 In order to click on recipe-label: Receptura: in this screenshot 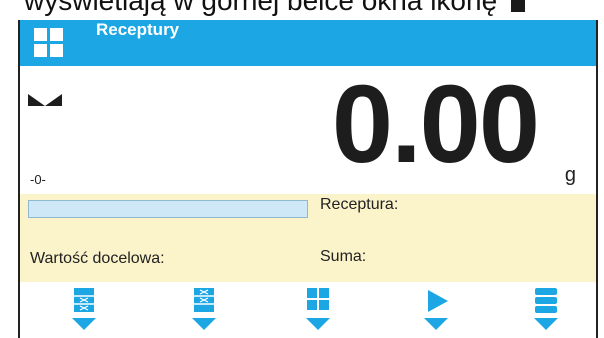, I will do `click(359, 204)`.